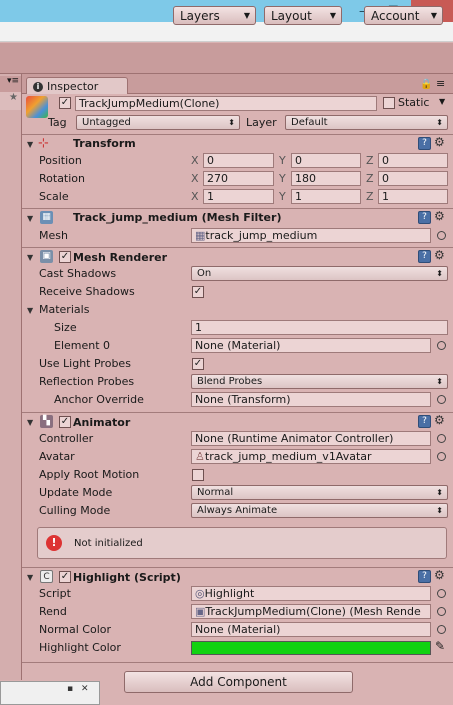  I want to click on layer-label-text: Layer, so click(261, 122).